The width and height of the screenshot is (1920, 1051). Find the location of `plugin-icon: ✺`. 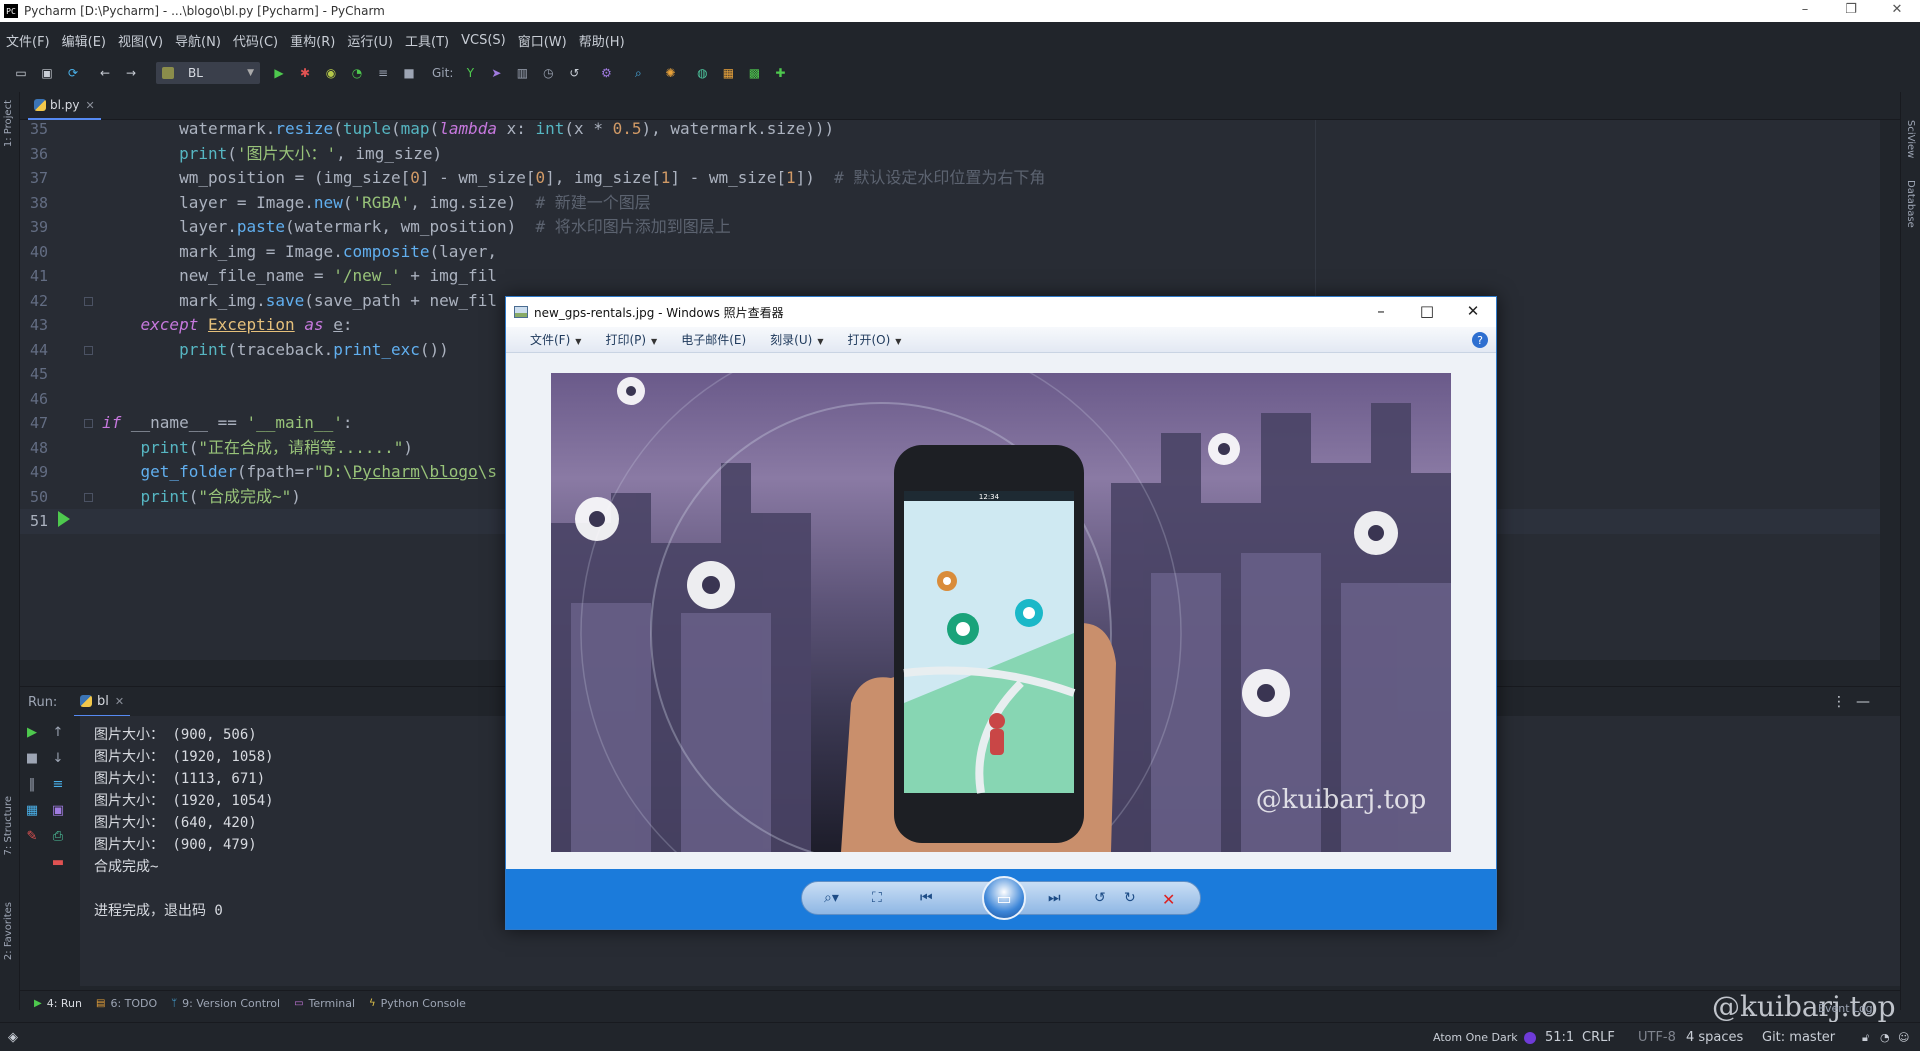

plugin-icon: ✺ is located at coordinates (670, 73).